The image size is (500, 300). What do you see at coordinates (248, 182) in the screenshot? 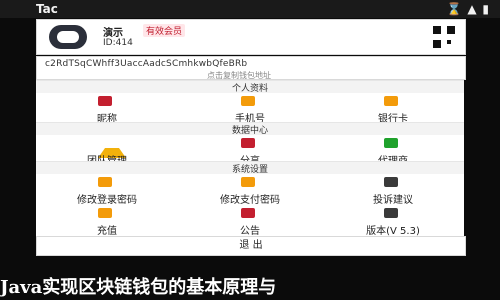
I see `key-icon` at bounding box center [248, 182].